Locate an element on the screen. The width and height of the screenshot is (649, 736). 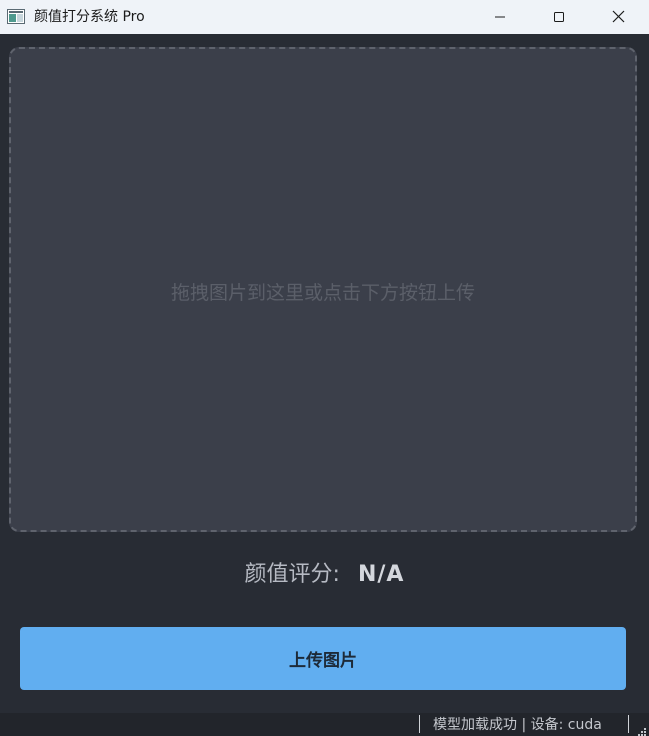
resize-grip-icon is located at coordinates (641, 729).